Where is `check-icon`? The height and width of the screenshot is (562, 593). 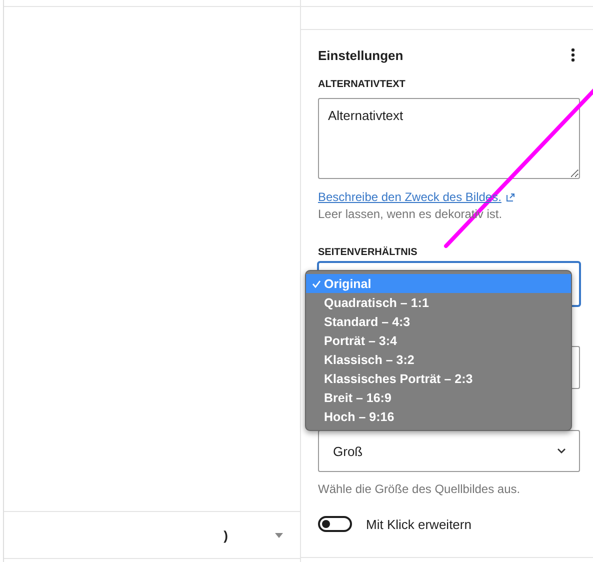
check-icon is located at coordinates (316, 284).